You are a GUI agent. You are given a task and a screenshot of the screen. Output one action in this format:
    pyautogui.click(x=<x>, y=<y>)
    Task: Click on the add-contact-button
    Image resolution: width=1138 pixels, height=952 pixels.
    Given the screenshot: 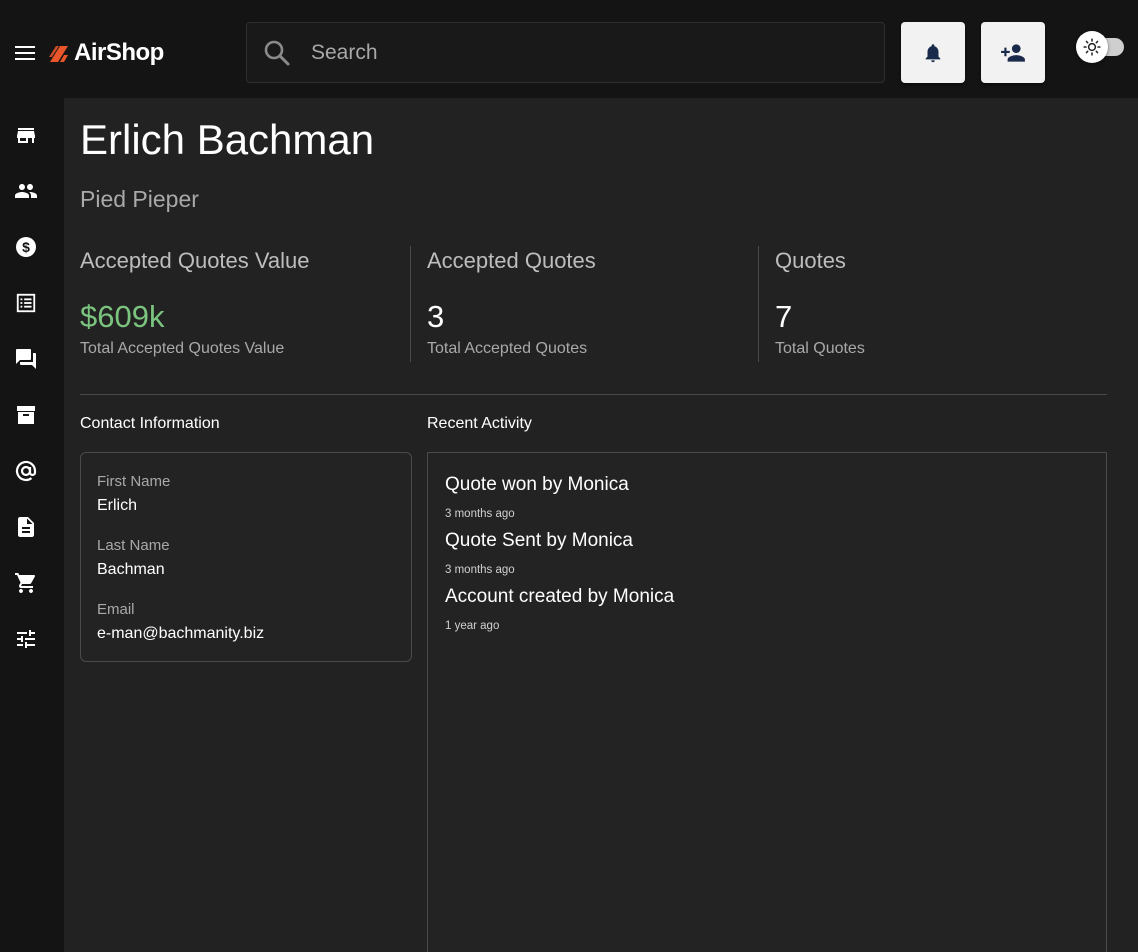 What is the action you would take?
    pyautogui.click(x=1013, y=52)
    